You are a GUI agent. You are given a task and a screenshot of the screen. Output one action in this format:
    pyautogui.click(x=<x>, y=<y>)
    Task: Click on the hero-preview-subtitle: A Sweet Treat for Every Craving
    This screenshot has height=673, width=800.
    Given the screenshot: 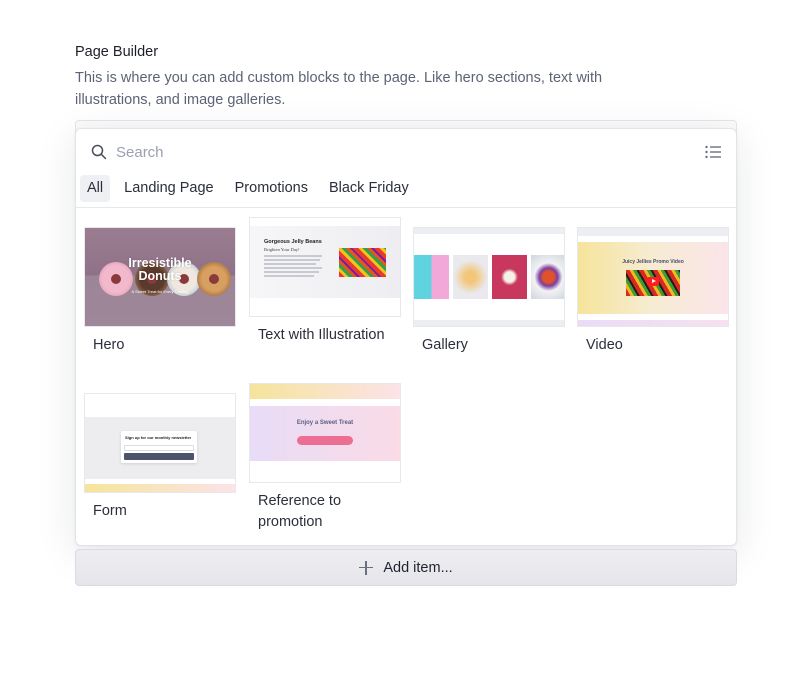 What is the action you would take?
    pyautogui.click(x=160, y=291)
    